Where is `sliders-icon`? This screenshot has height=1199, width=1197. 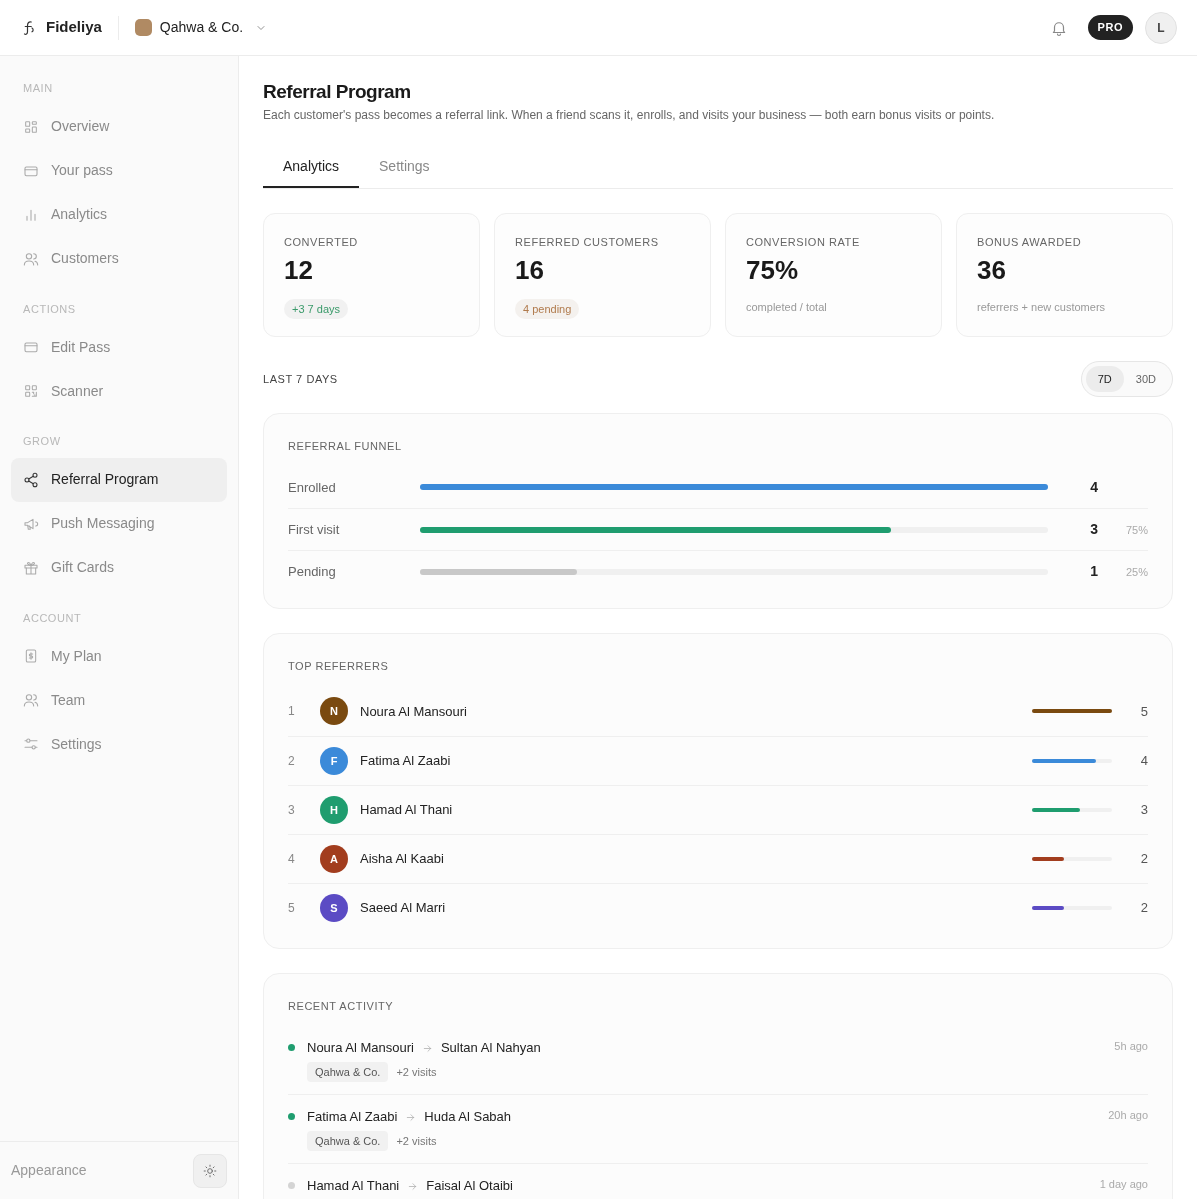
sliders-icon is located at coordinates (31, 744).